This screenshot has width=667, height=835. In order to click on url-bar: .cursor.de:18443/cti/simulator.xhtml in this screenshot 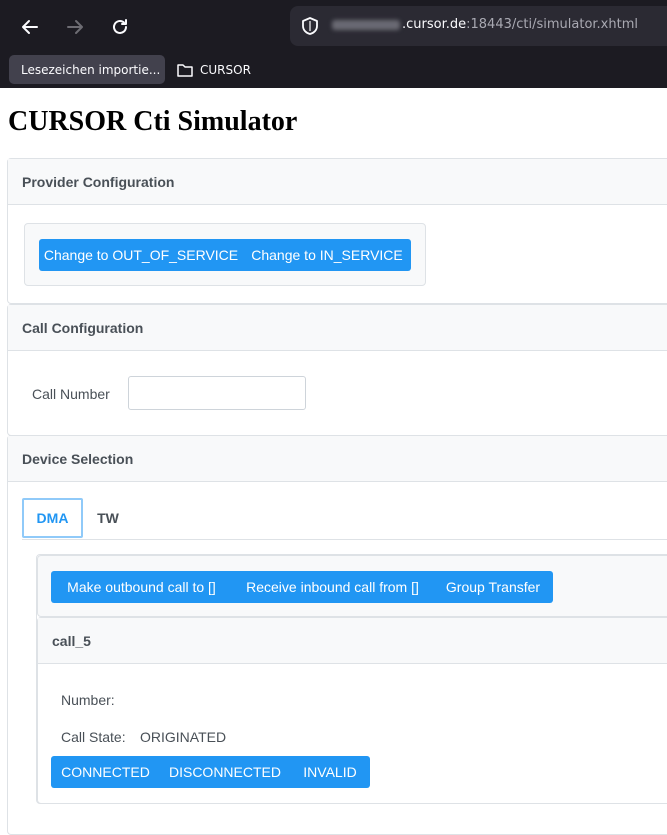, I will do `click(478, 26)`.